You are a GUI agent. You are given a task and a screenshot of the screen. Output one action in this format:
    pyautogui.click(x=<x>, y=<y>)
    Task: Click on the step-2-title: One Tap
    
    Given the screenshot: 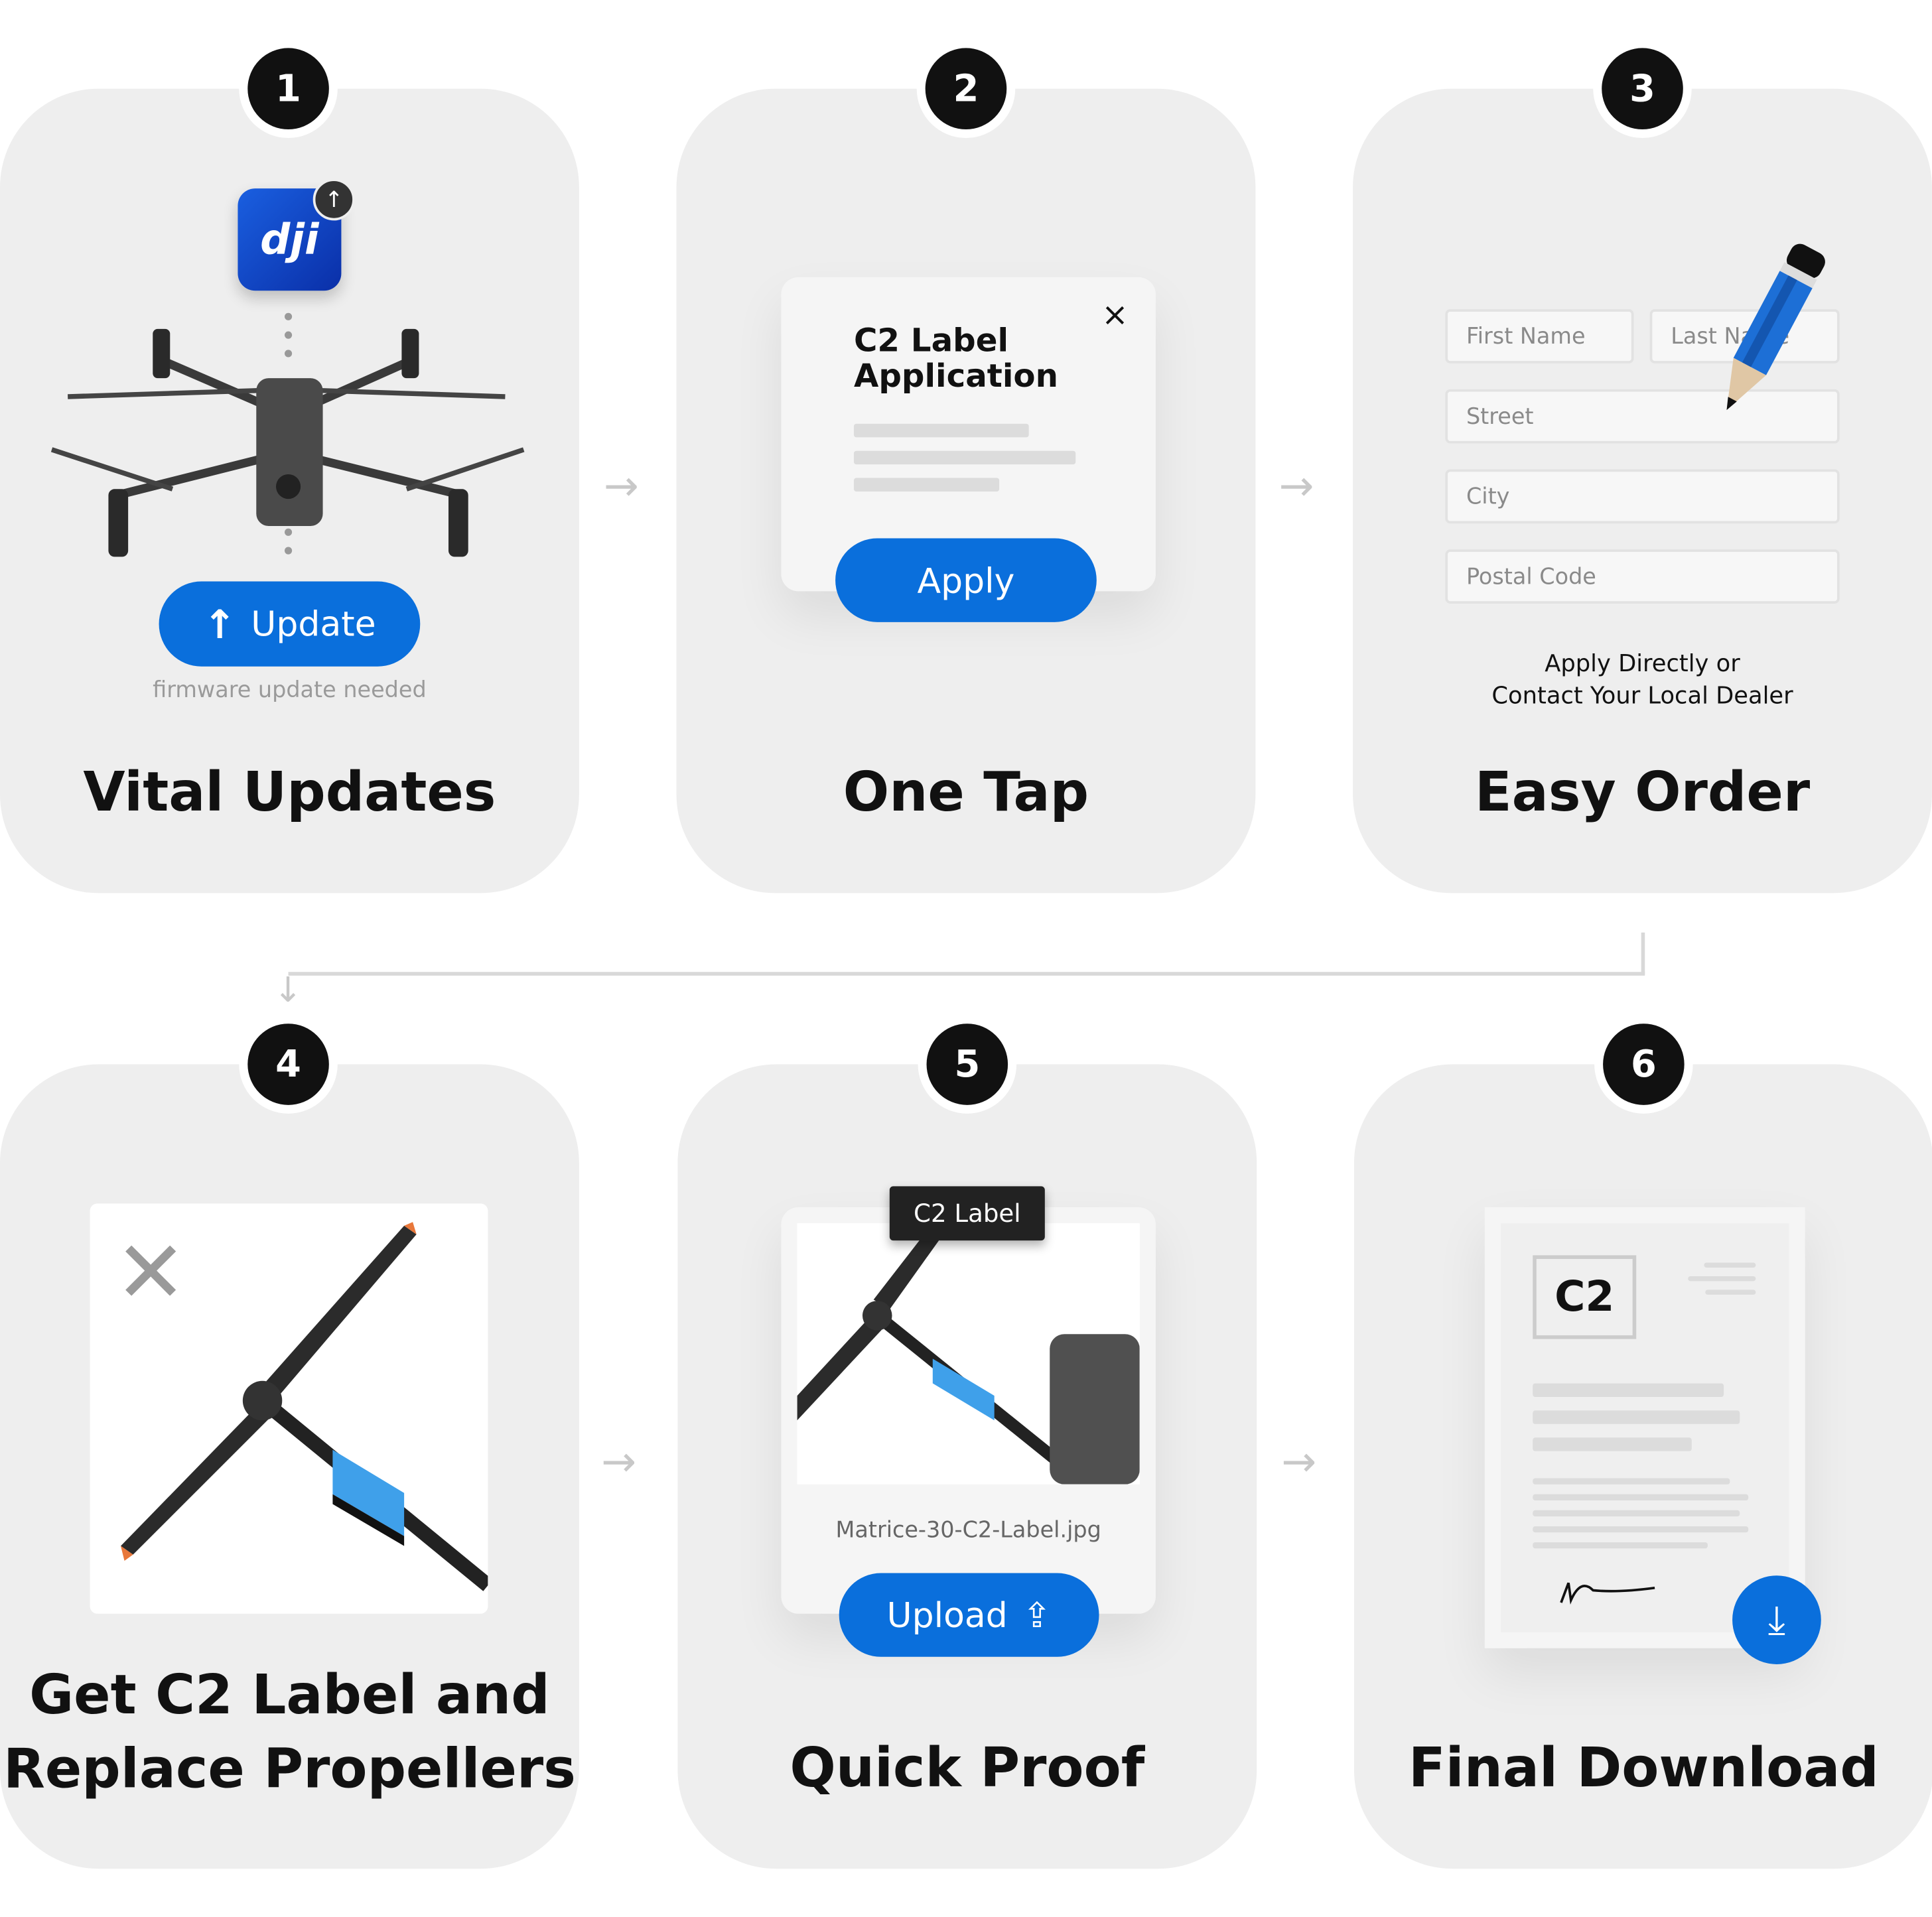 What is the action you would take?
    pyautogui.click(x=966, y=793)
    